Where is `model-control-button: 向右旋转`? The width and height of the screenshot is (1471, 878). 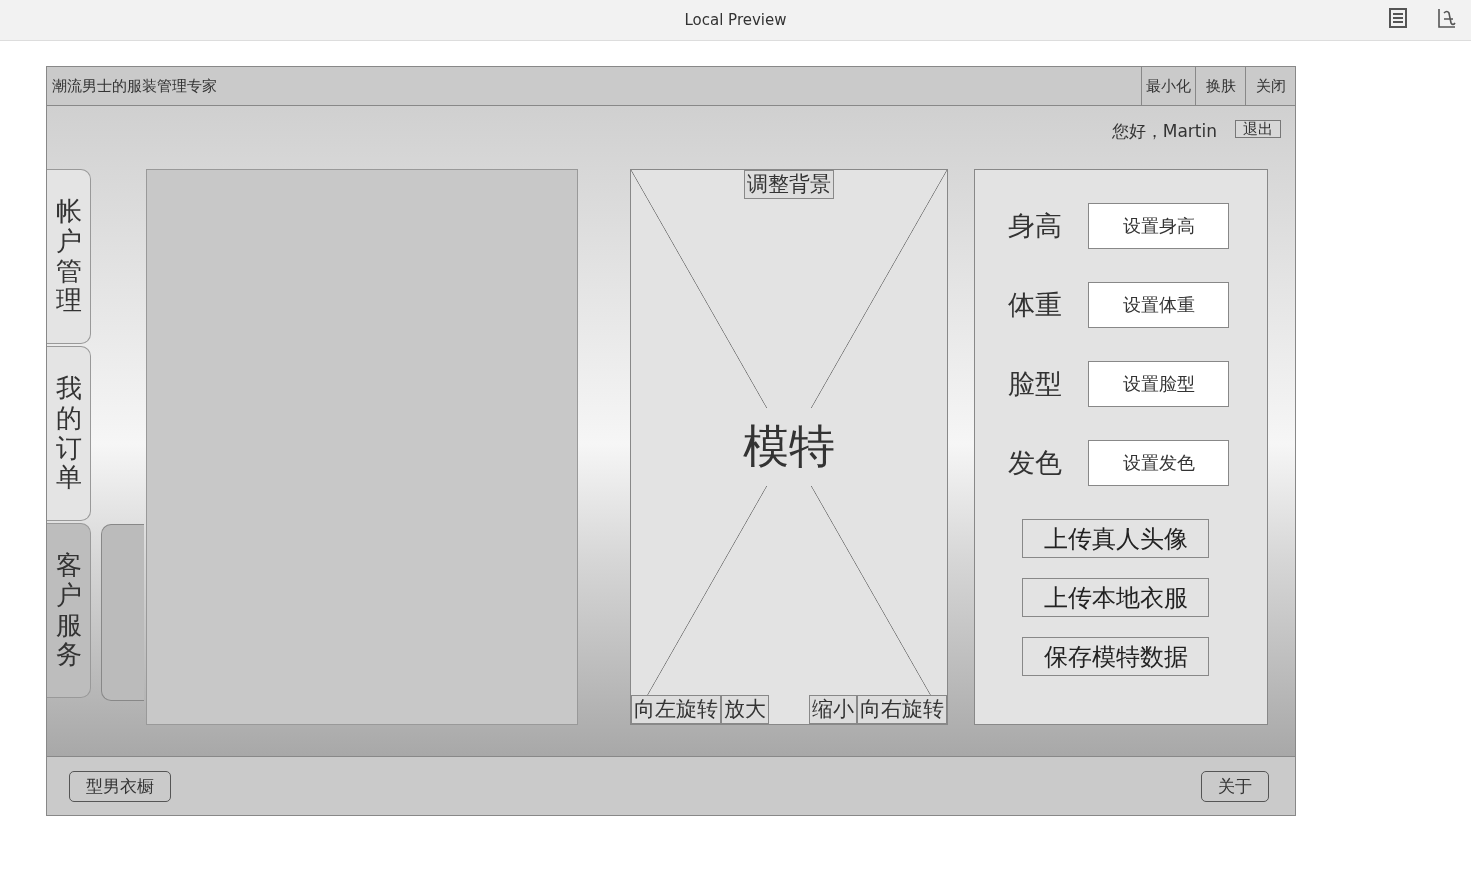 model-control-button: 向右旋转 is located at coordinates (902, 709).